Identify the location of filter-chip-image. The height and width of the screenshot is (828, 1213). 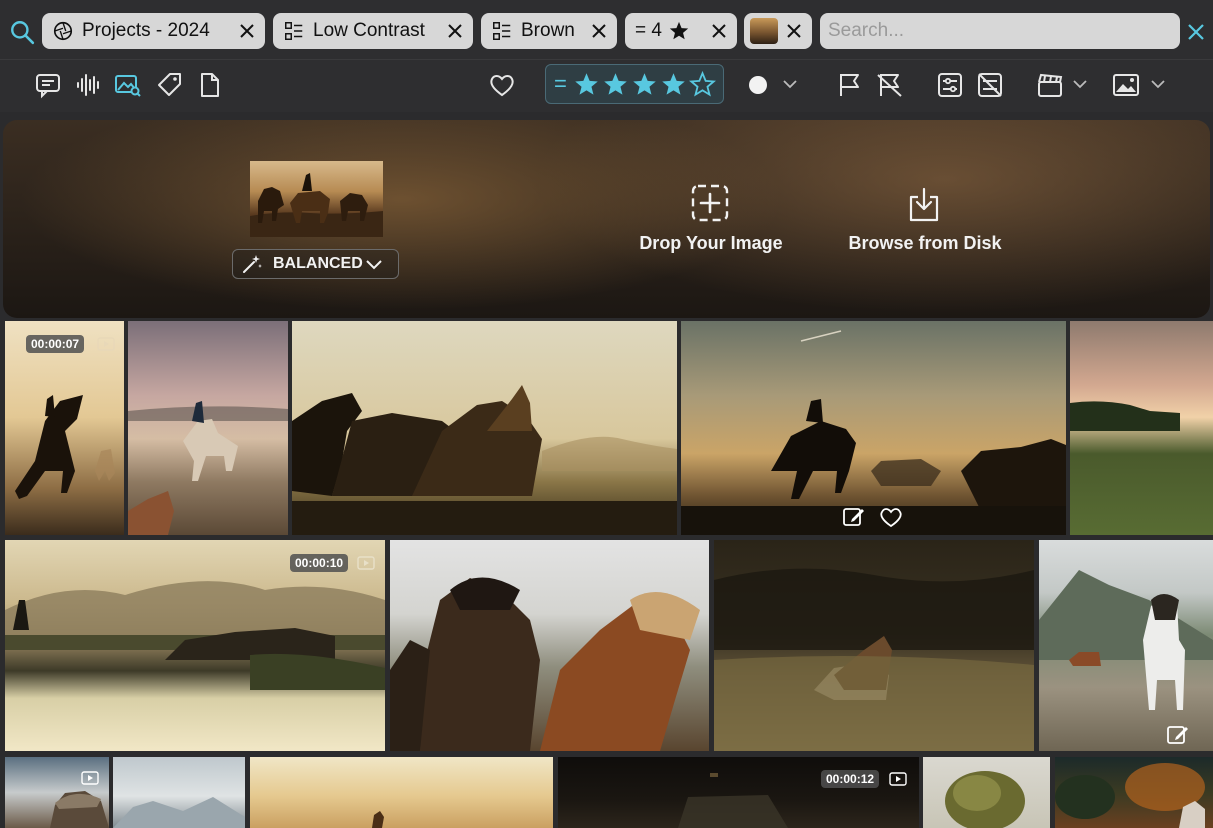
(778, 31).